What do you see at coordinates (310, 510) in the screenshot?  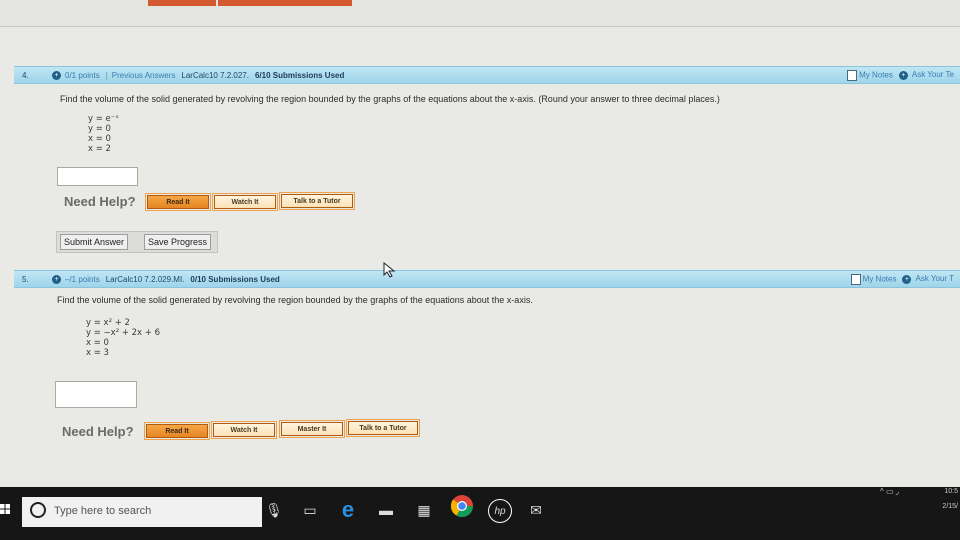 I see `task-view-icon: ▭` at bounding box center [310, 510].